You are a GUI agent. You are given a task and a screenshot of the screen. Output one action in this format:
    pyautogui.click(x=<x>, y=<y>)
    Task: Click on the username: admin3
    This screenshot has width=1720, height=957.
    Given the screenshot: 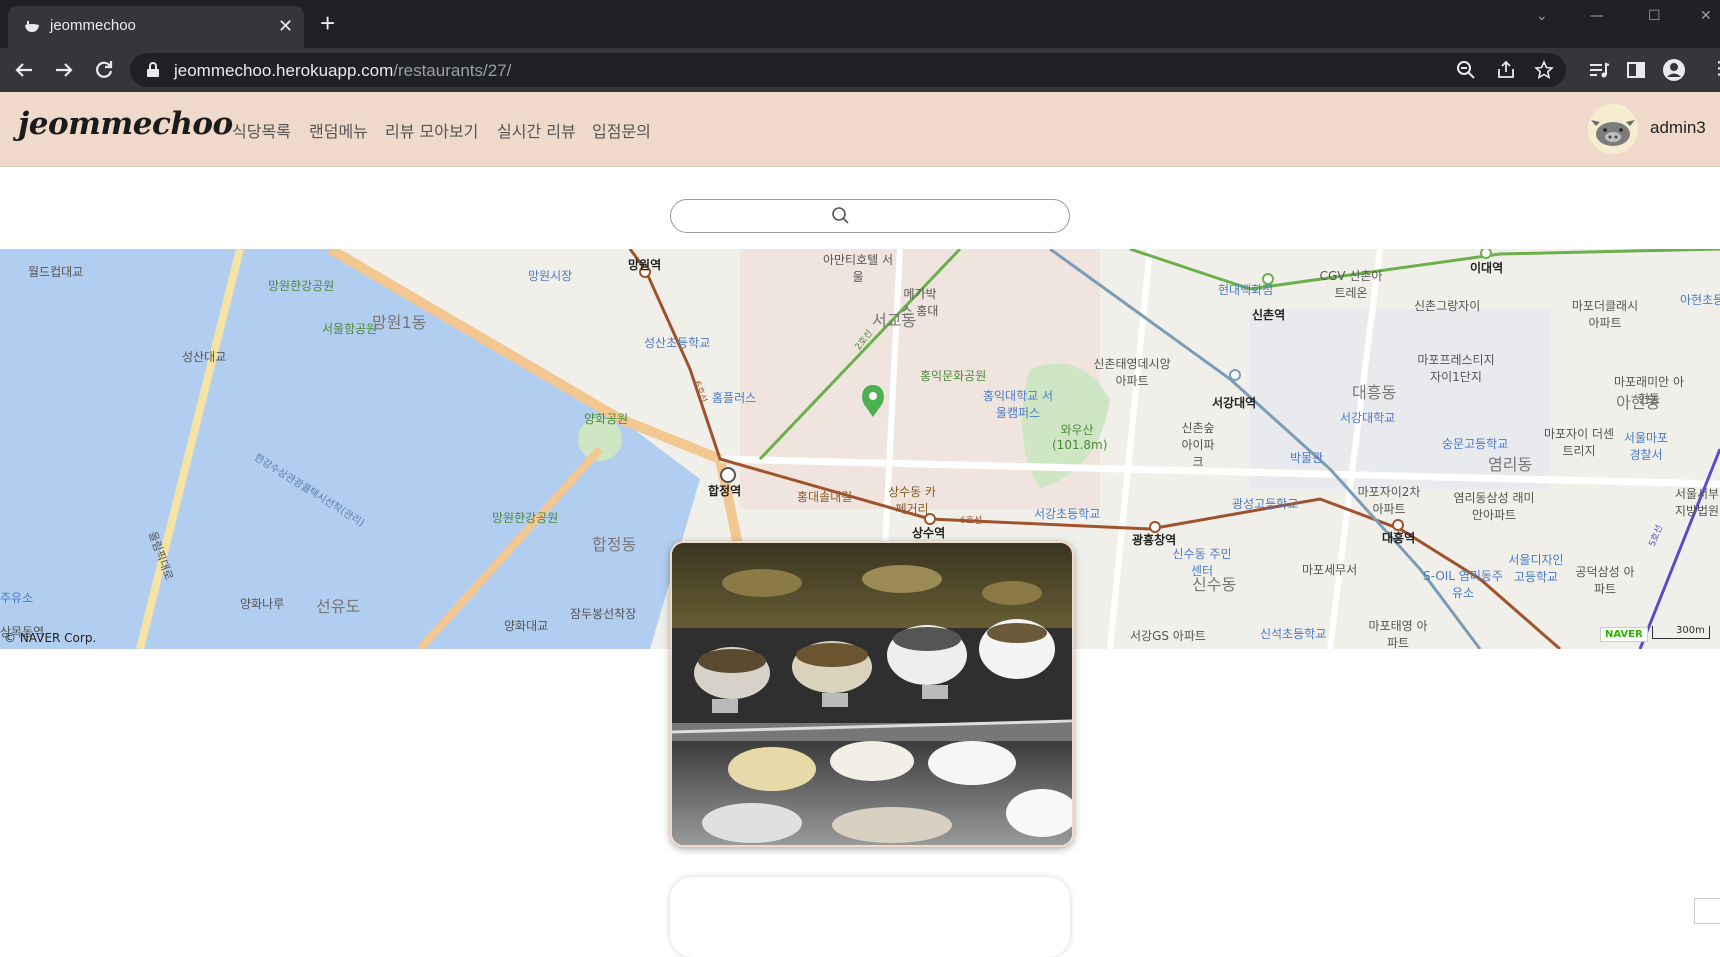 What is the action you would take?
    pyautogui.click(x=1678, y=128)
    